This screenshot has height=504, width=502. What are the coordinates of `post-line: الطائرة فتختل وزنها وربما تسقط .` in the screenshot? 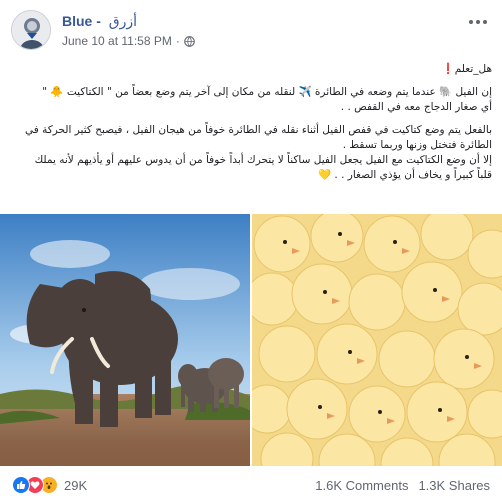 It's located at (417, 145).